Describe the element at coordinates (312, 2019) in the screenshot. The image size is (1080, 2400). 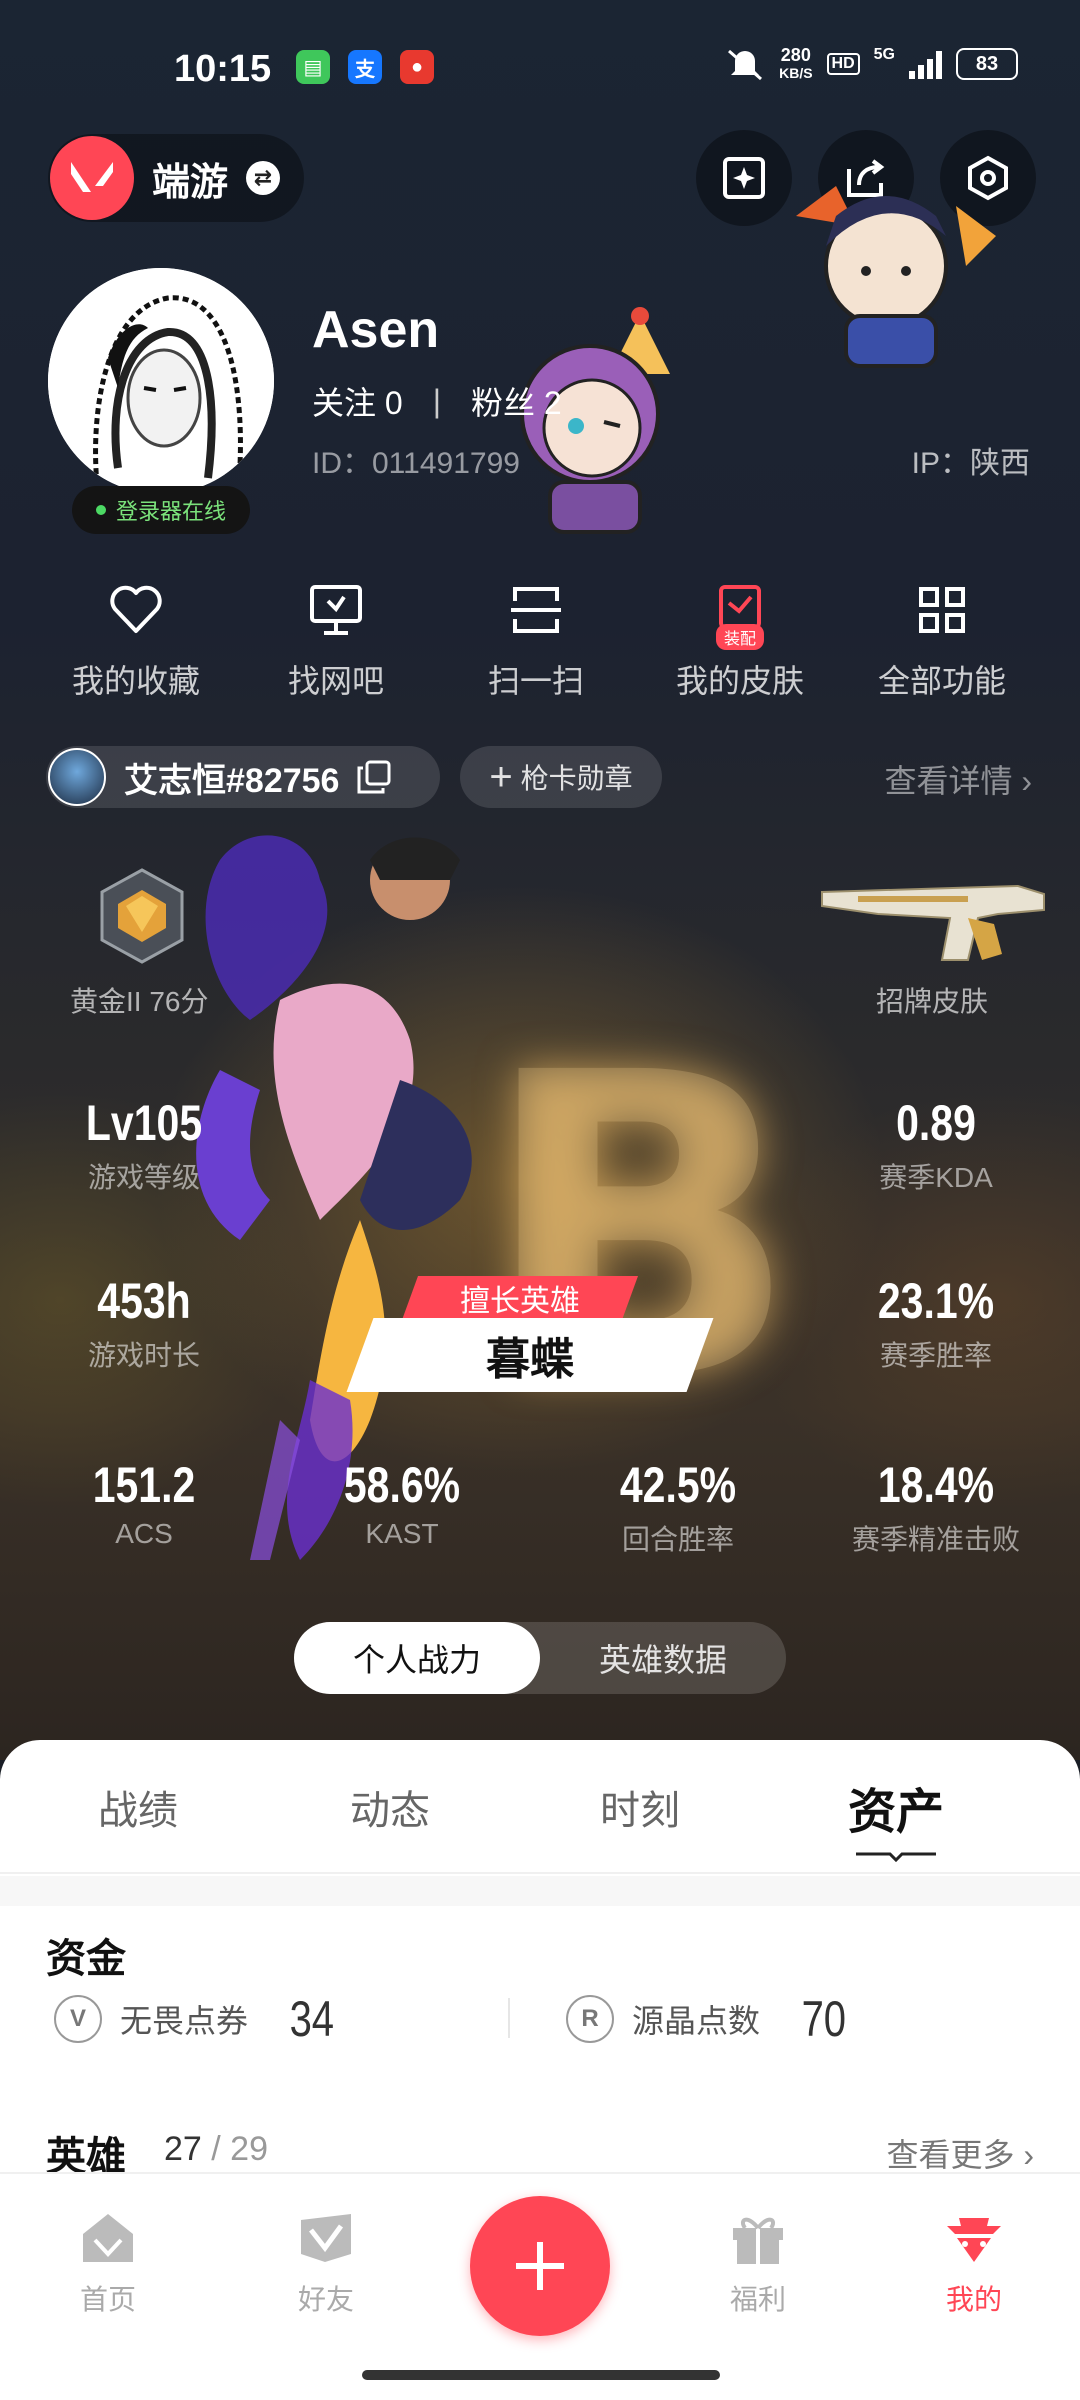
I see `vp-value: 34` at that location.